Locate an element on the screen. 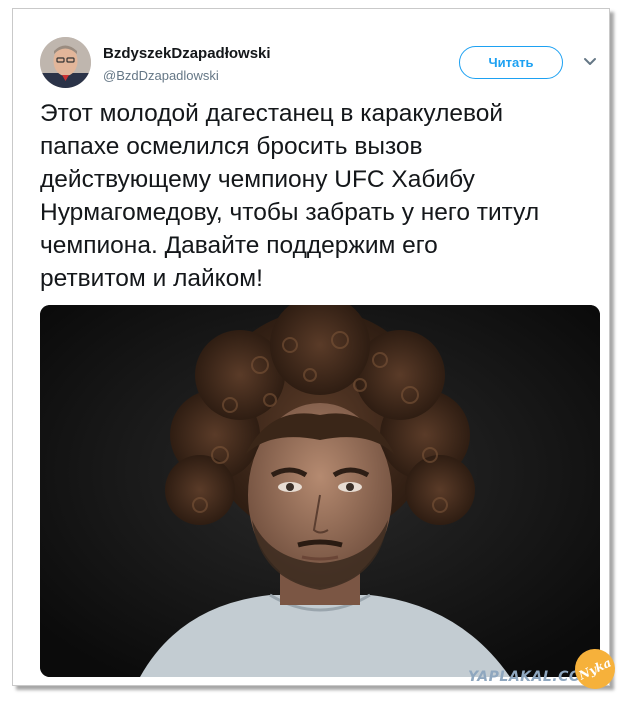 The height and width of the screenshot is (701, 621). chevron-down-icon is located at coordinates (590, 62).